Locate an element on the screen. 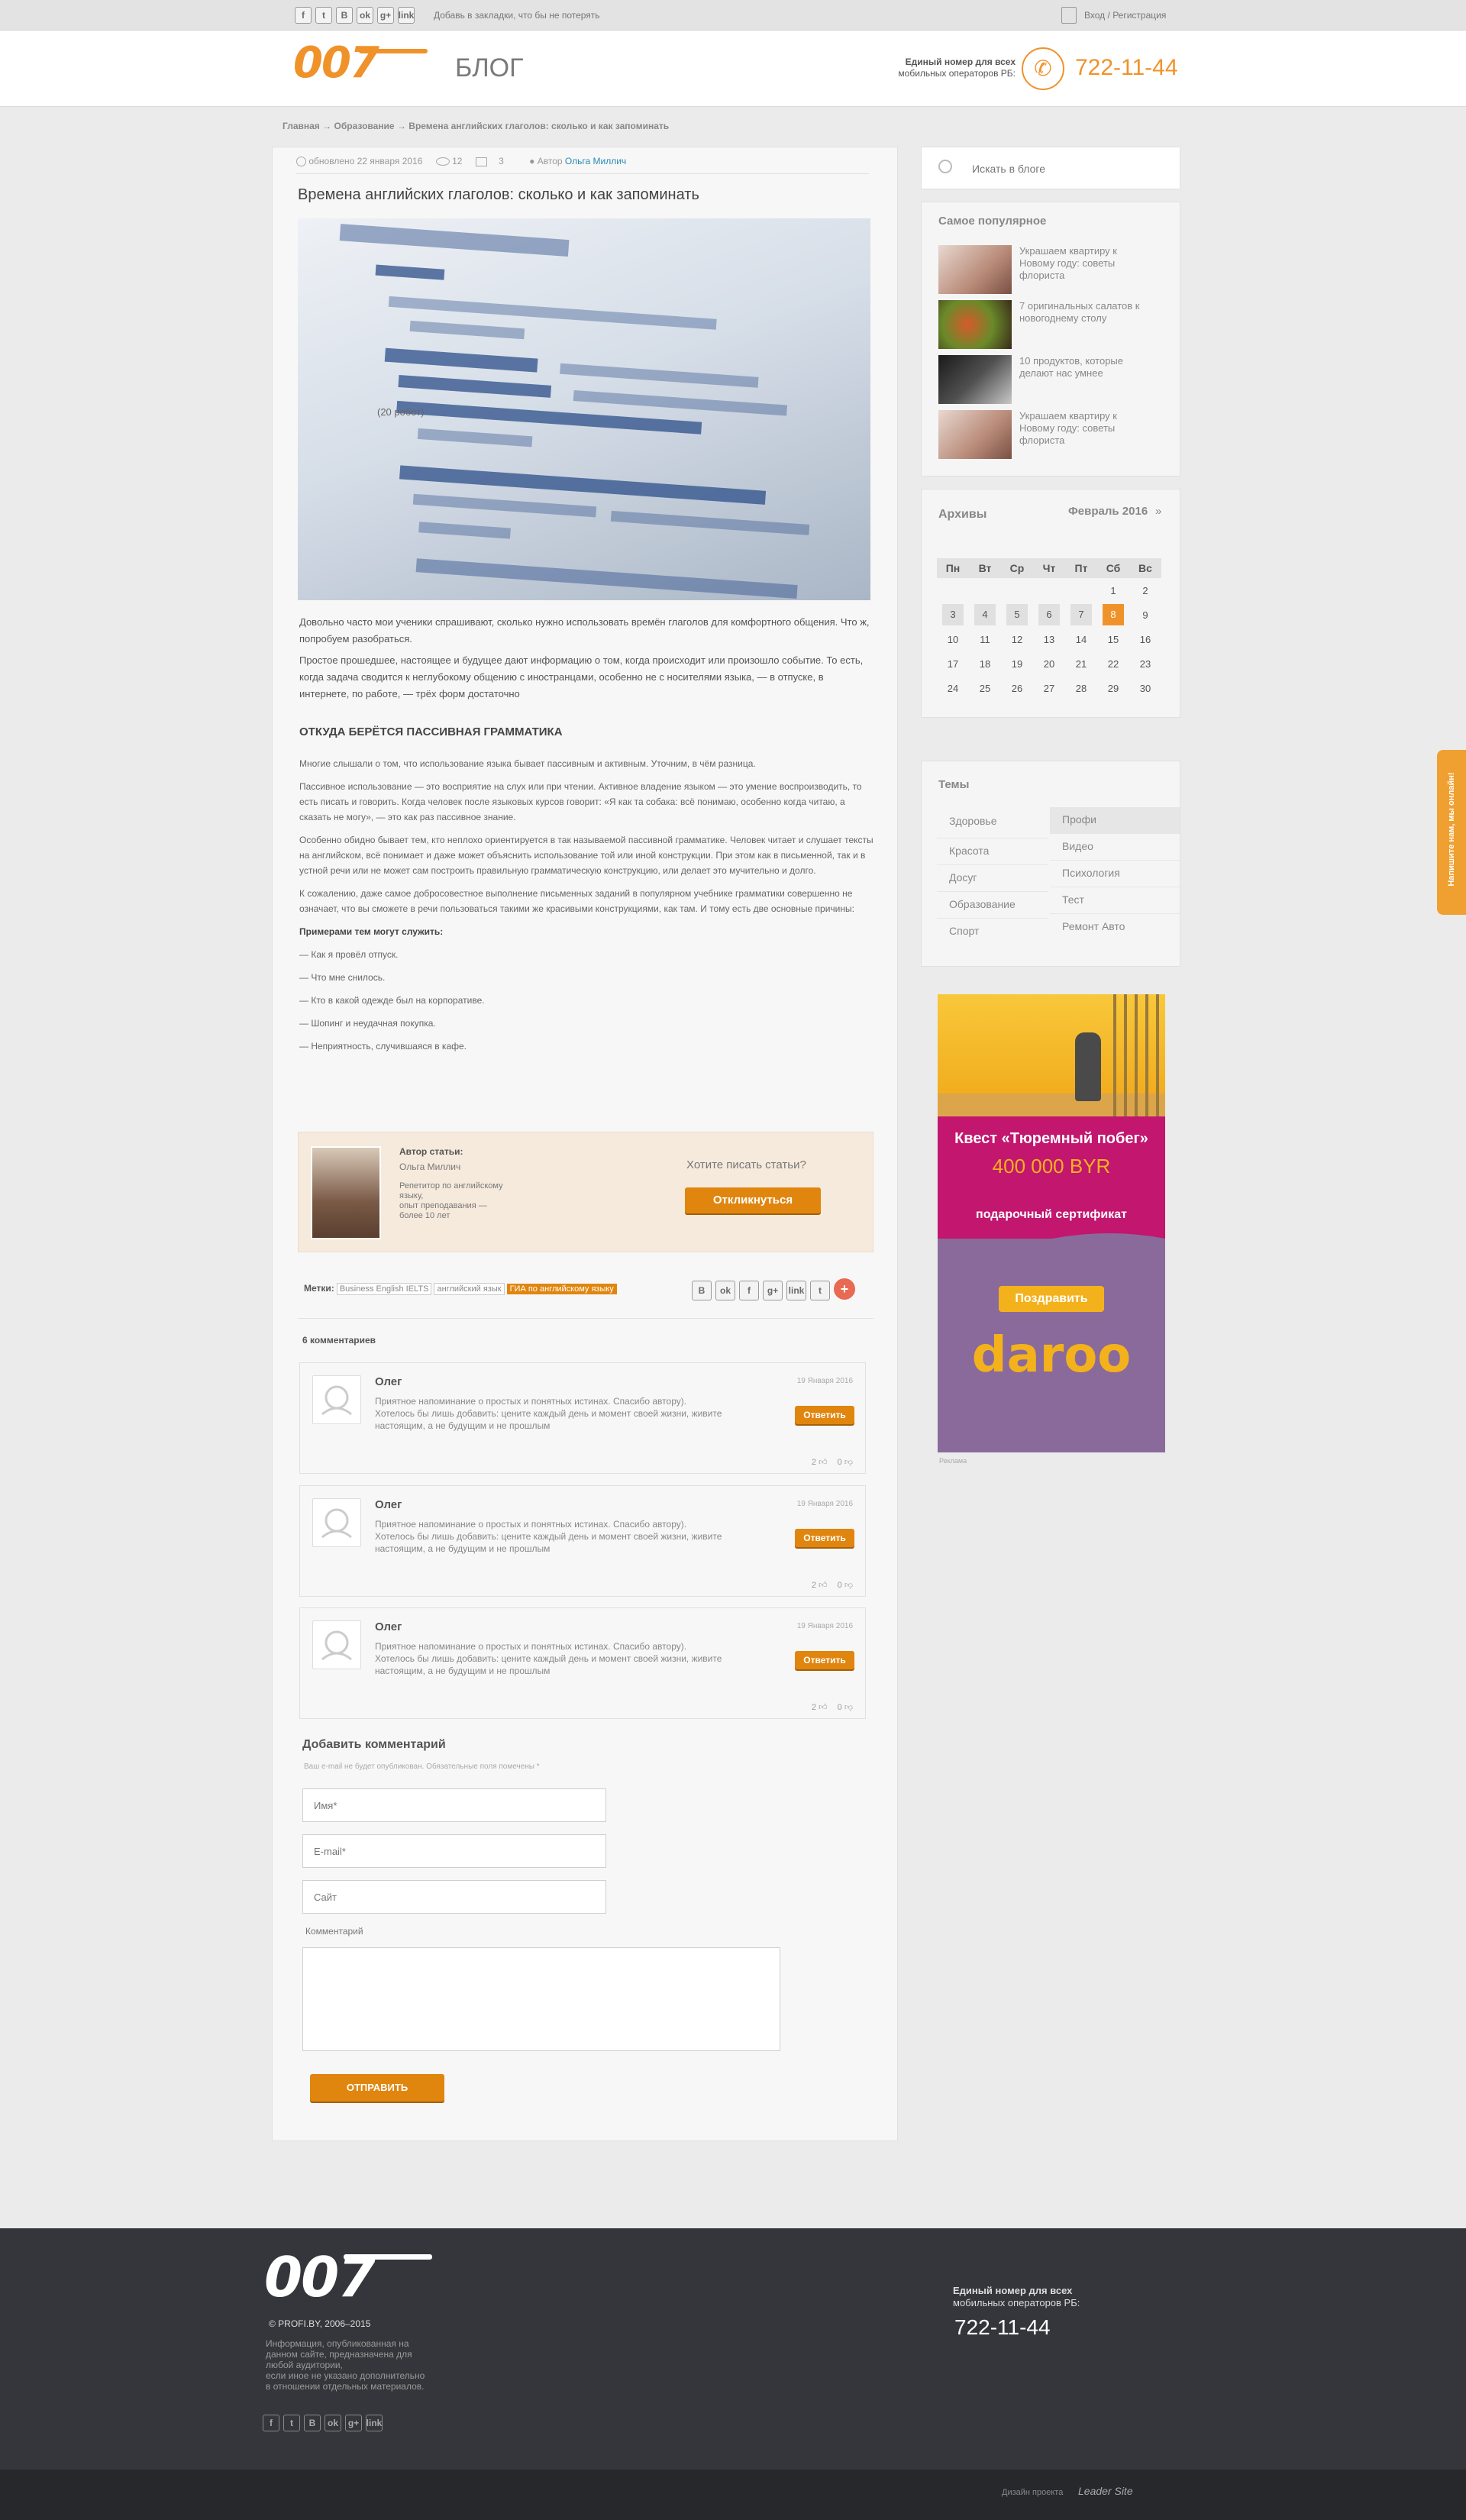 The image size is (1466, 2520). calendar-day-link: 5 is located at coordinates (1017, 614).